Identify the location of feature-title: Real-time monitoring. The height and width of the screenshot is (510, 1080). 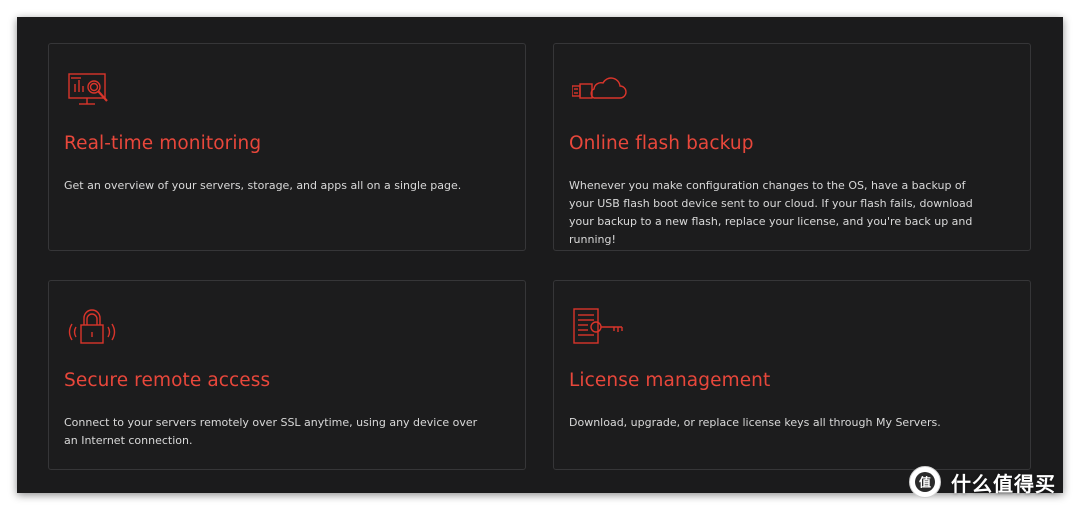
(163, 143).